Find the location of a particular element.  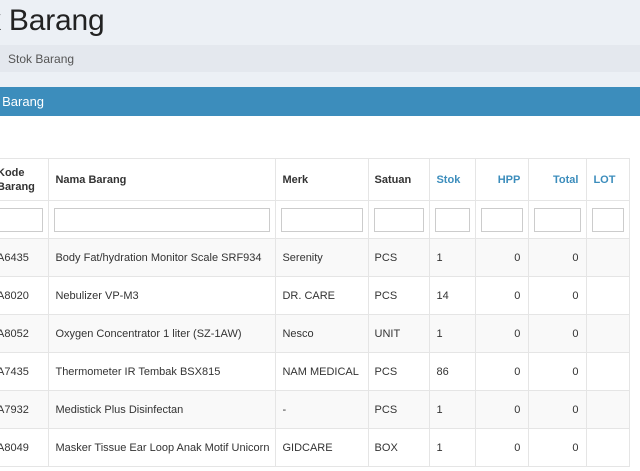

filter-input-hpp is located at coordinates (502, 219).